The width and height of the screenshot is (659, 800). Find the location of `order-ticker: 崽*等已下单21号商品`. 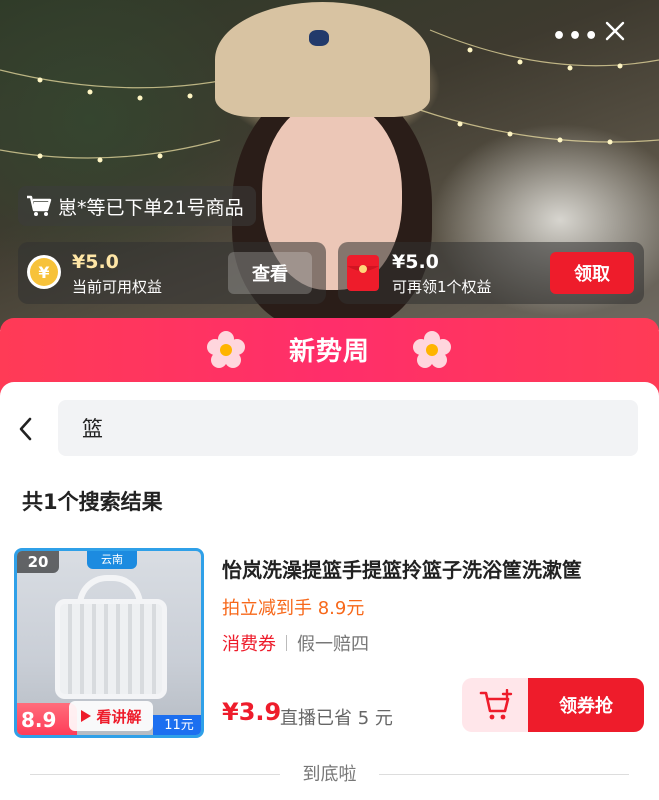

order-ticker: 崽*等已下单21号商品 is located at coordinates (137, 206).